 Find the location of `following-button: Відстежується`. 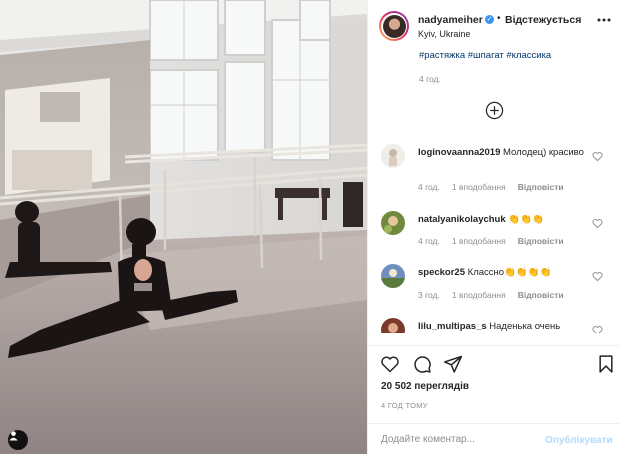

following-button: Відстежується is located at coordinates (543, 20).